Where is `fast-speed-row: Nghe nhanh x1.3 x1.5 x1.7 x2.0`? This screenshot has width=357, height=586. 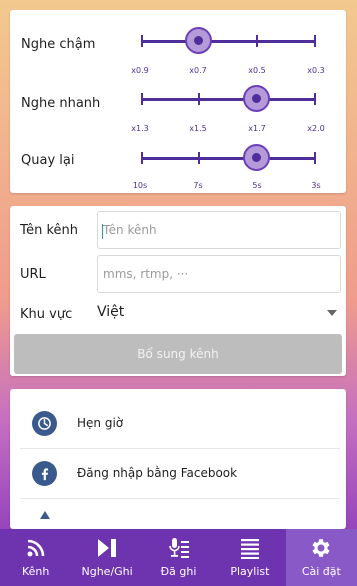 fast-speed-row: Nghe nhanh x1.3 x1.5 x1.7 x2.0 is located at coordinates (178, 100).